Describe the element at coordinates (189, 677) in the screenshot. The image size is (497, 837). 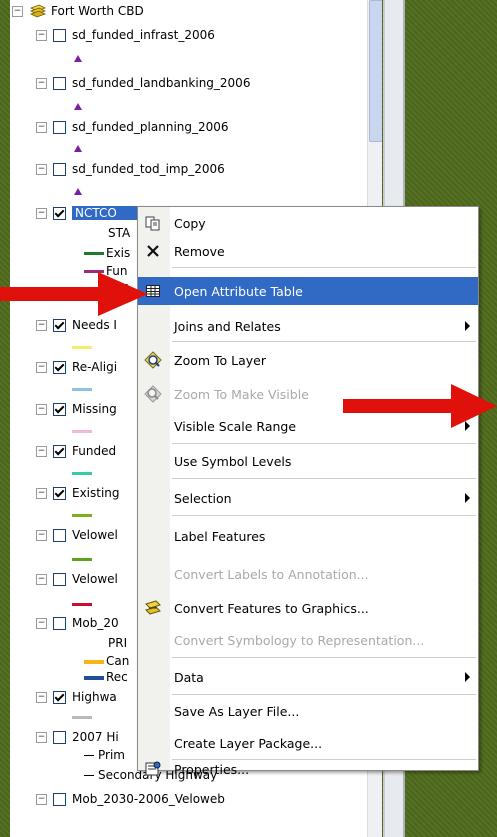
I see `menu-item-label: Data` at that location.